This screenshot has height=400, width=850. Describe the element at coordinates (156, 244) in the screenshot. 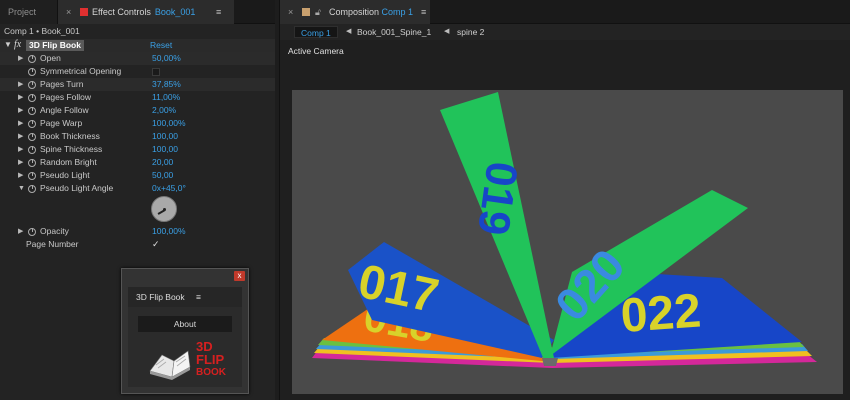

I see `page-number-checkbox: ✓` at that location.